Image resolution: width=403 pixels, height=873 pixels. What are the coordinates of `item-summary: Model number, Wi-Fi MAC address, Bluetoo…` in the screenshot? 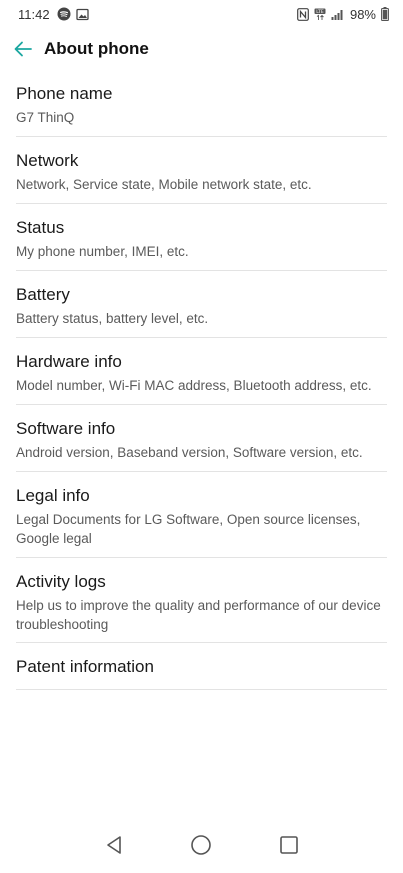 It's located at (194, 385).